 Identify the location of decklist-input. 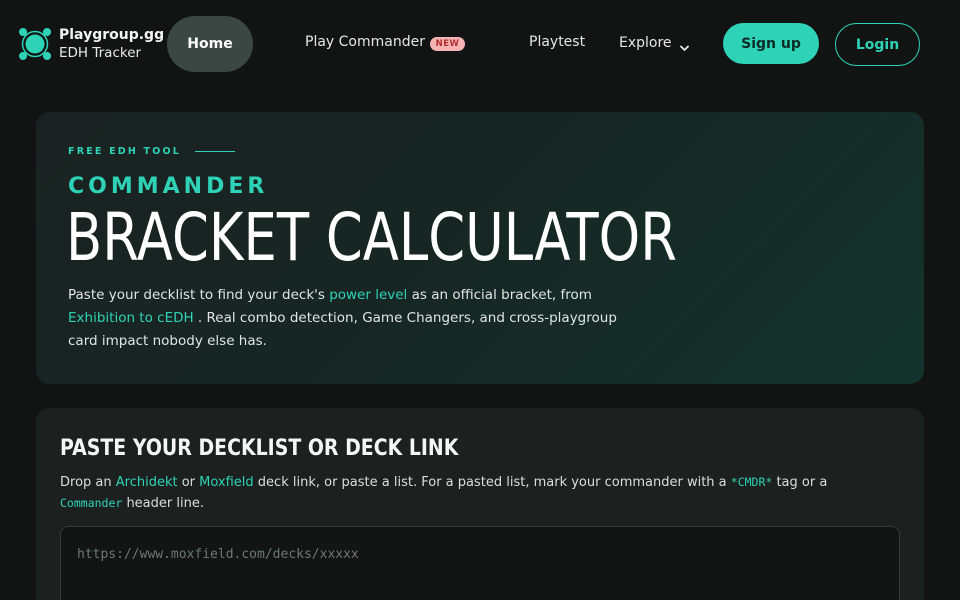
(480, 563).